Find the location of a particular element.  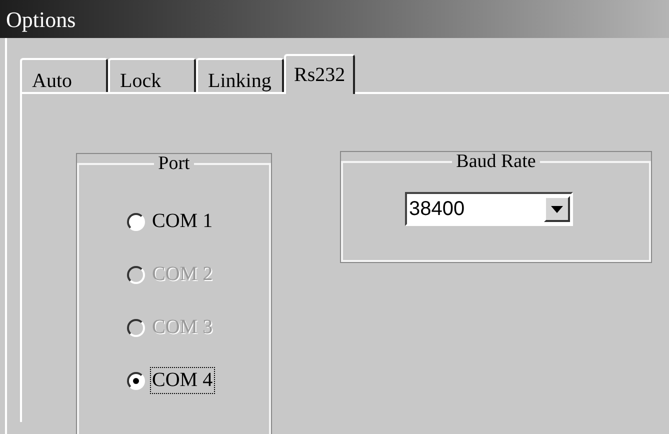

group-label: Baud Rate is located at coordinates (496, 161).